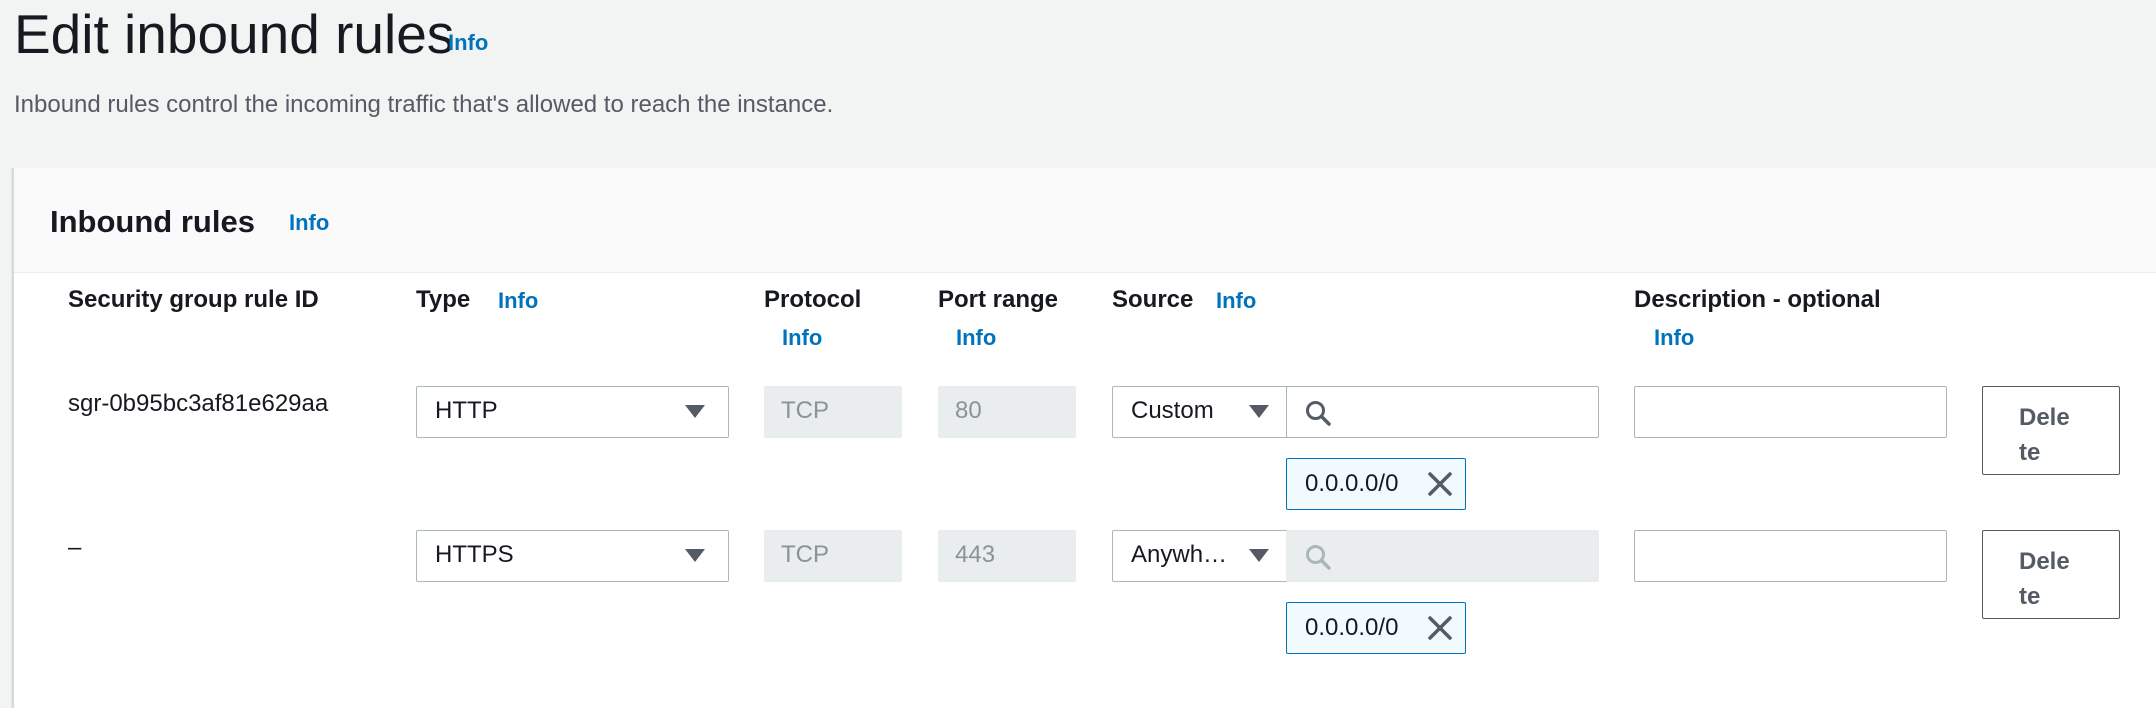 This screenshot has width=2156, height=708. I want to click on port-range-field: 443, so click(1007, 556).